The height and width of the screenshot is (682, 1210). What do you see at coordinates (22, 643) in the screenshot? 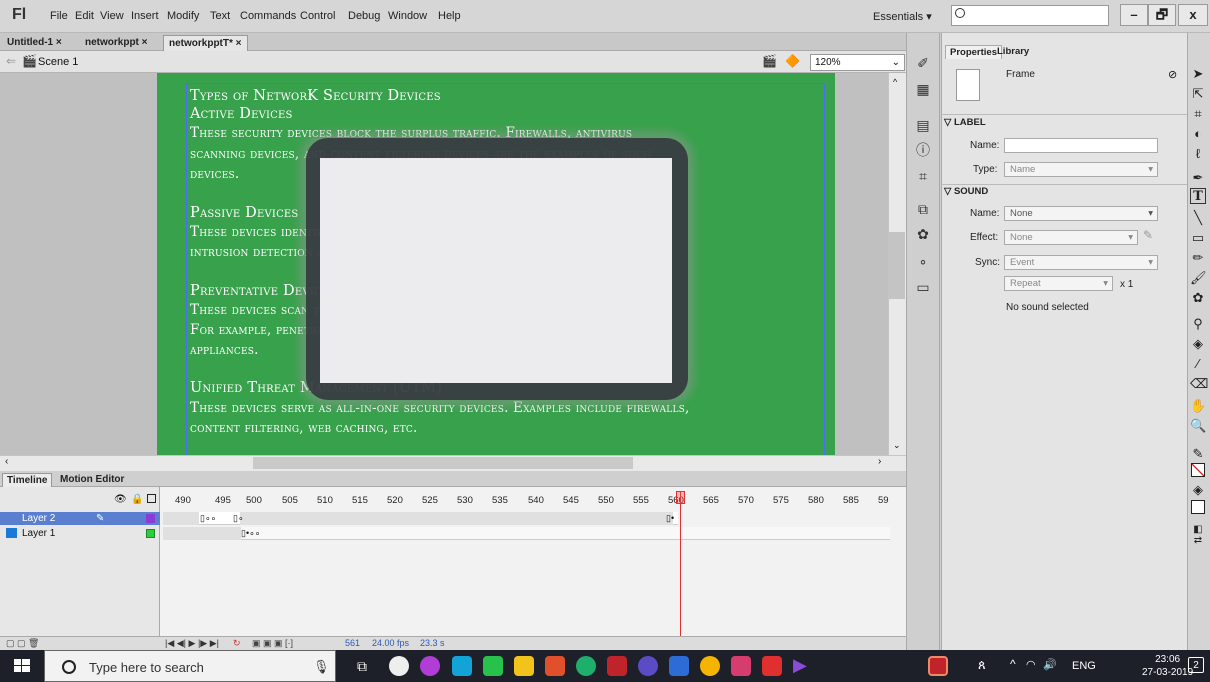
I see `new-layer-icon: ▢ ▢ 🗑` at bounding box center [22, 643].